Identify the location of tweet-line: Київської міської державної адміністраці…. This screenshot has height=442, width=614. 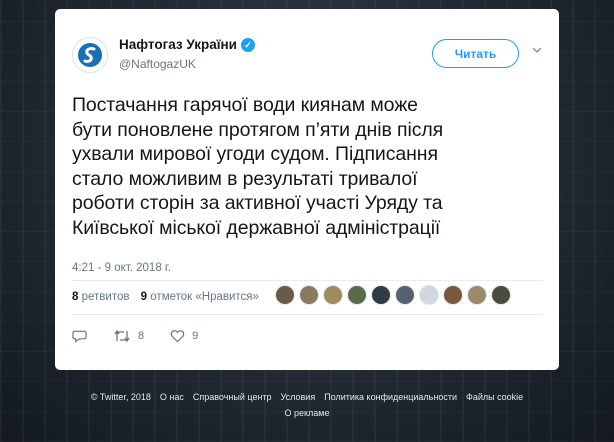
(256, 227).